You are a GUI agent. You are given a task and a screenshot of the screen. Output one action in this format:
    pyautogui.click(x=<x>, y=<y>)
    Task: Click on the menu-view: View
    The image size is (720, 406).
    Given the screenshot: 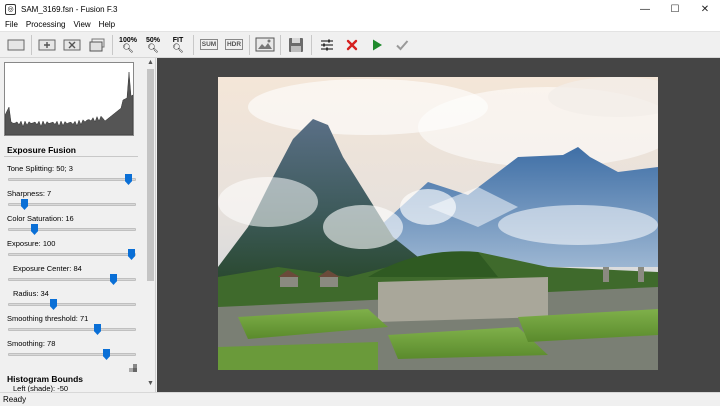 What is the action you would take?
    pyautogui.click(x=81, y=24)
    